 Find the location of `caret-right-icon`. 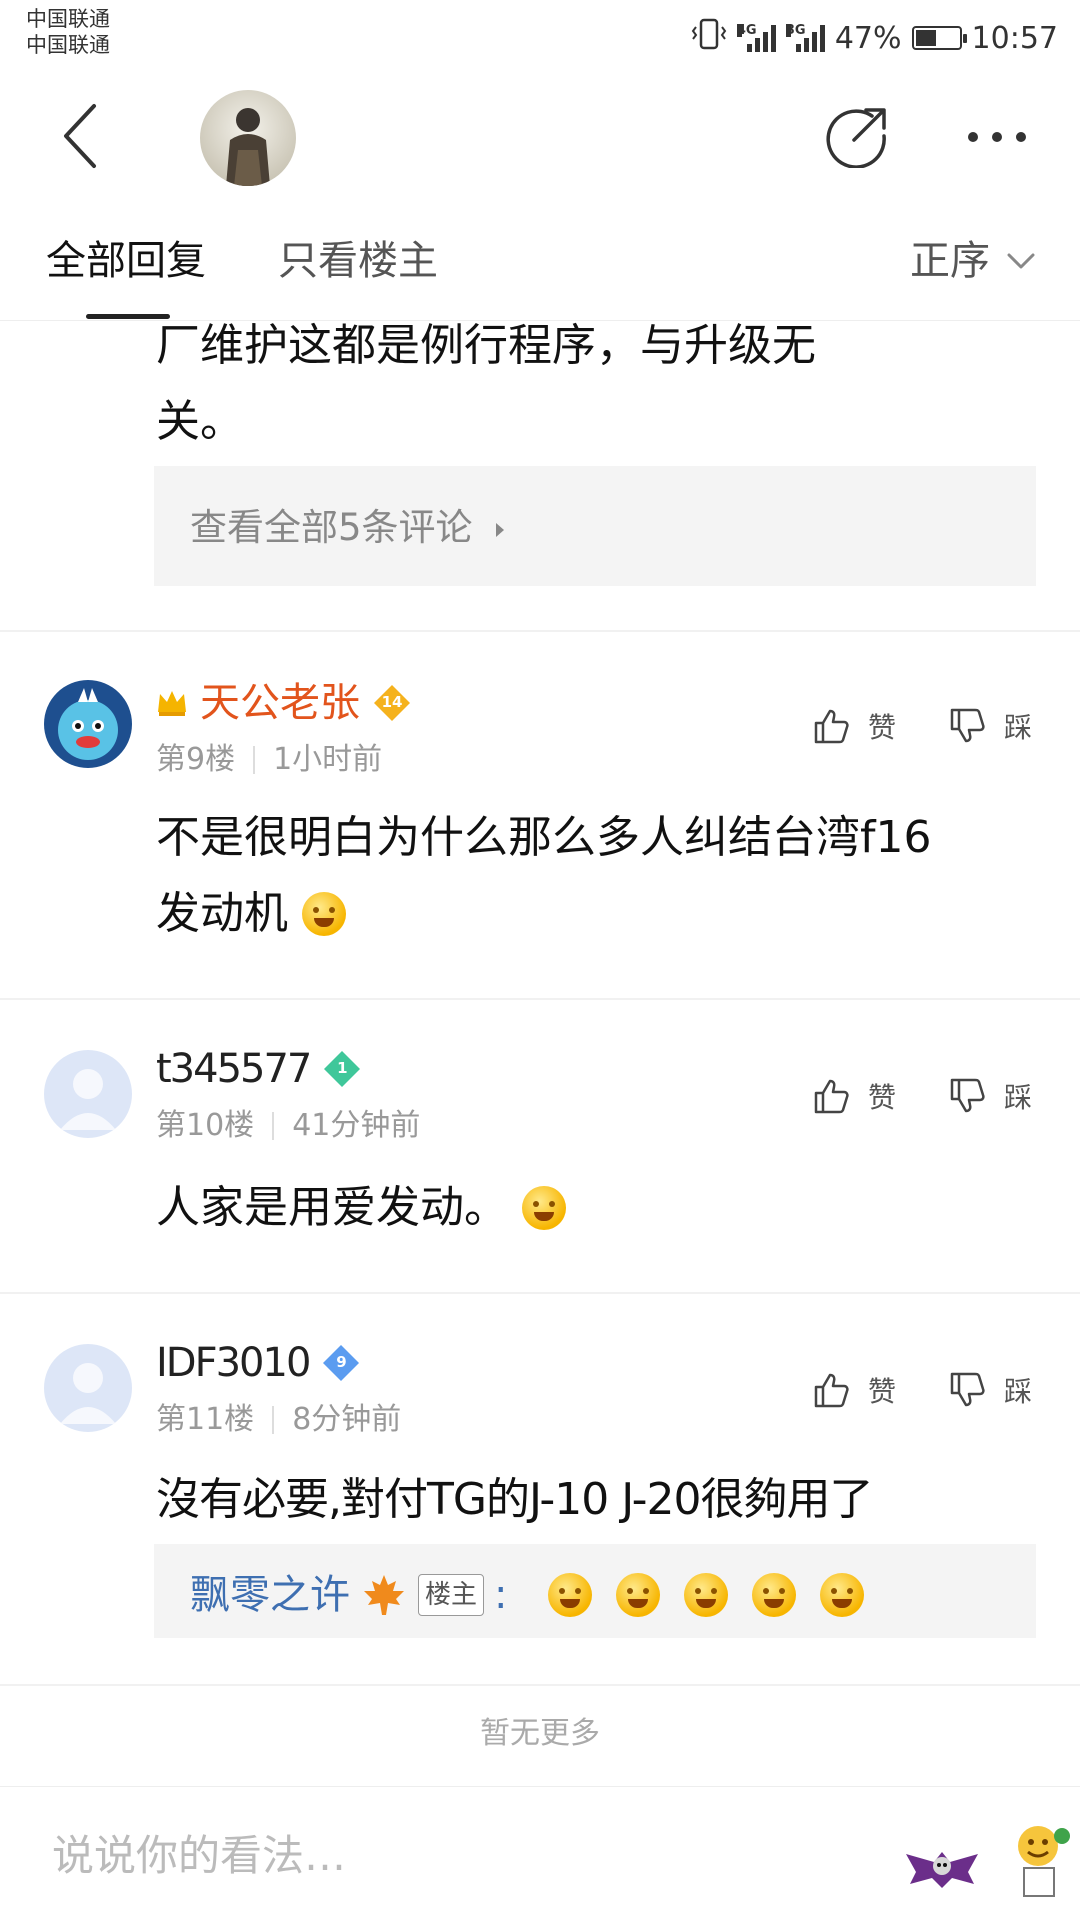

caret-right-icon is located at coordinates (500, 529).